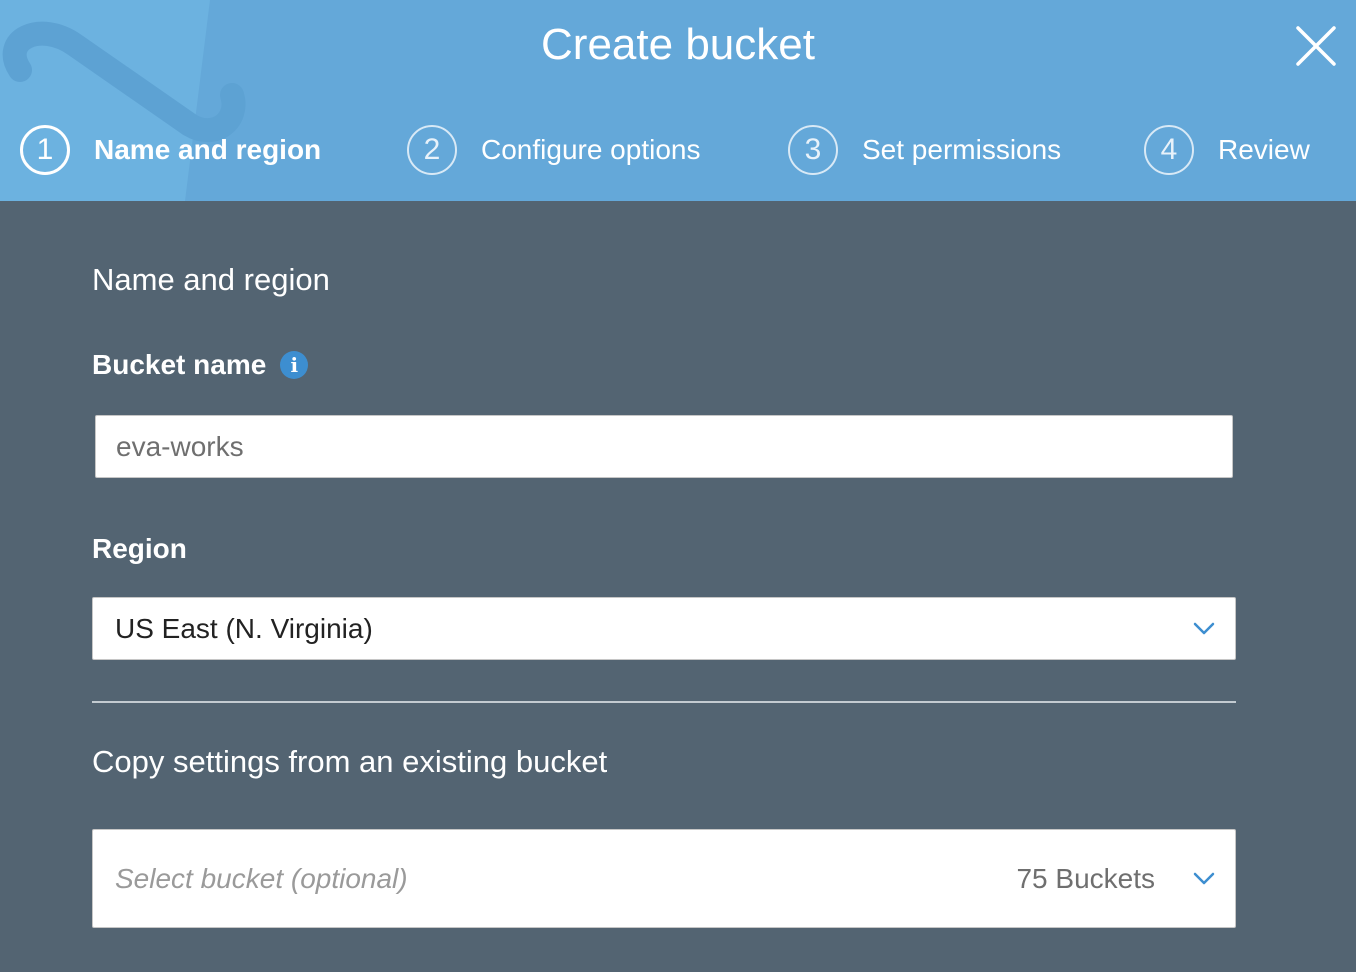 The image size is (1356, 972). What do you see at coordinates (591, 149) in the screenshot?
I see `step-label: Configure options` at bounding box center [591, 149].